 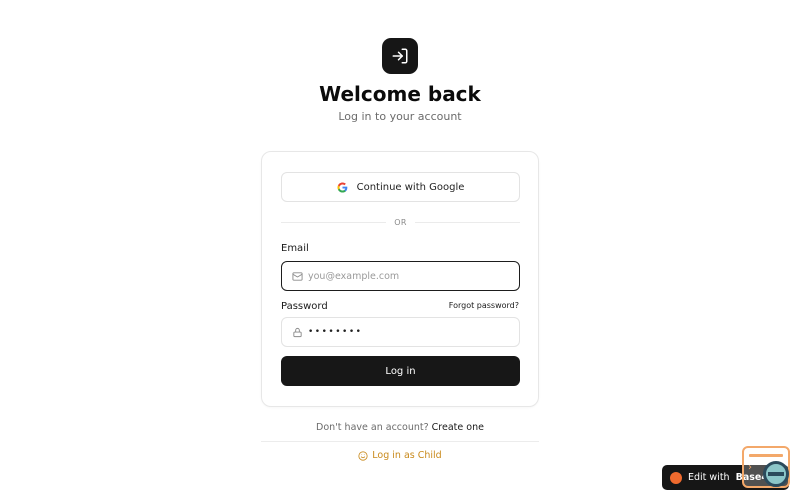 What do you see at coordinates (342, 187) in the screenshot?
I see `google-icon` at bounding box center [342, 187].